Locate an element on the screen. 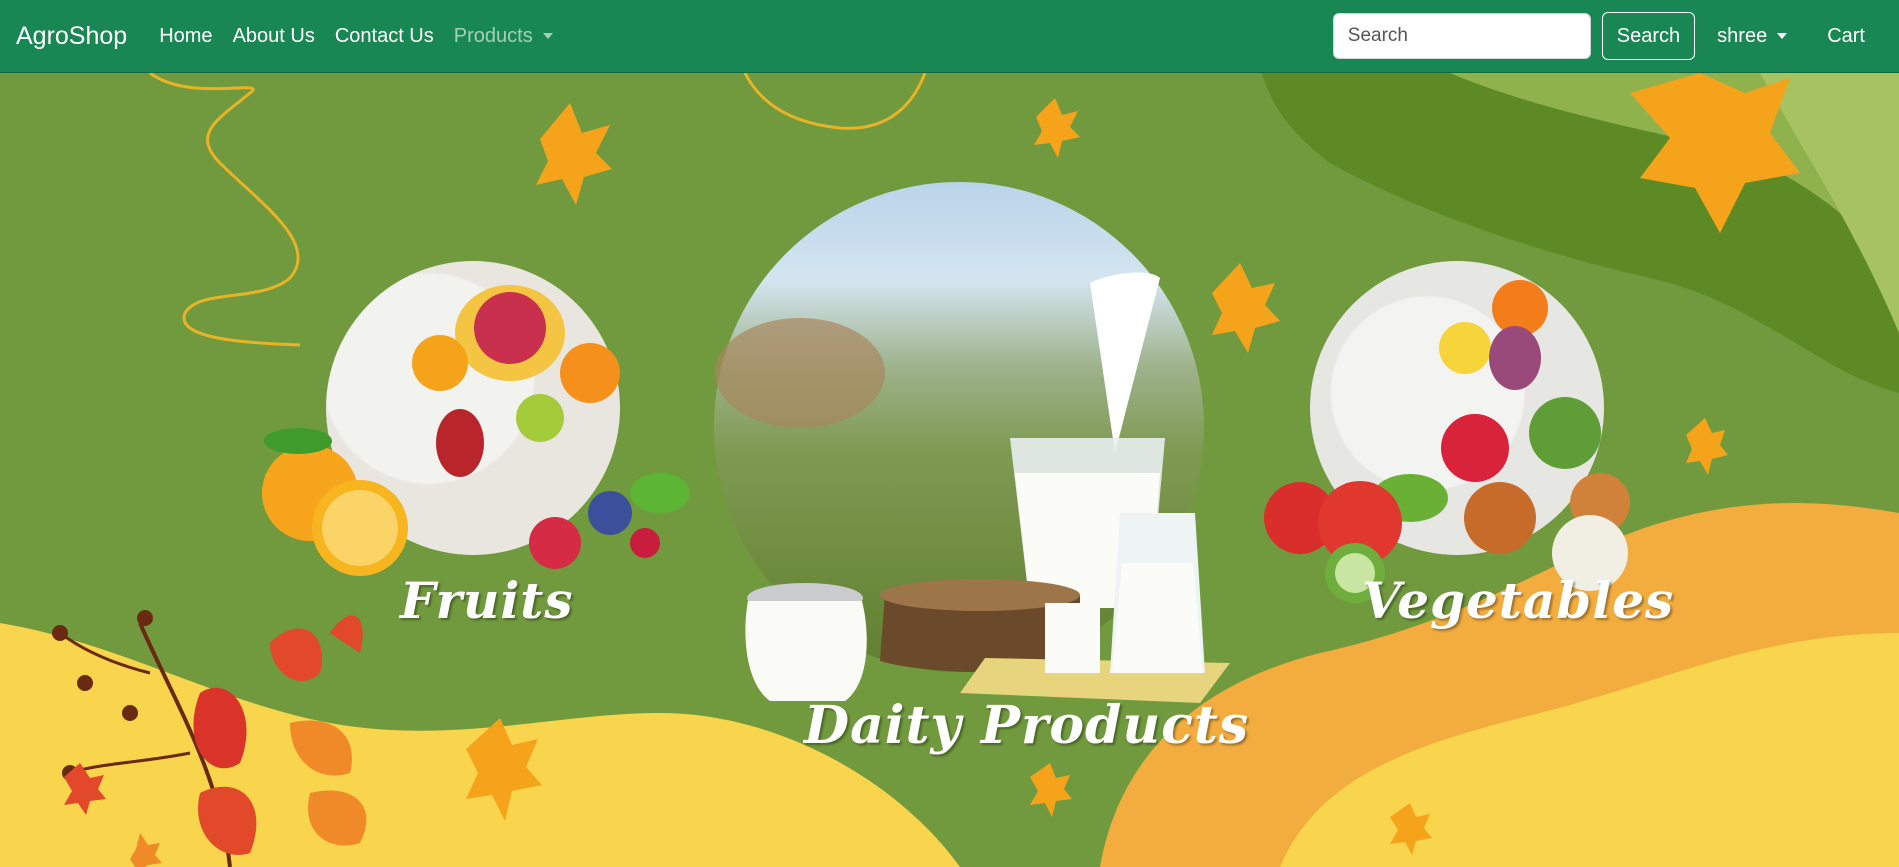 This screenshot has height=867, width=1899. nav-products-dropdown: Products is located at coordinates (503, 36).